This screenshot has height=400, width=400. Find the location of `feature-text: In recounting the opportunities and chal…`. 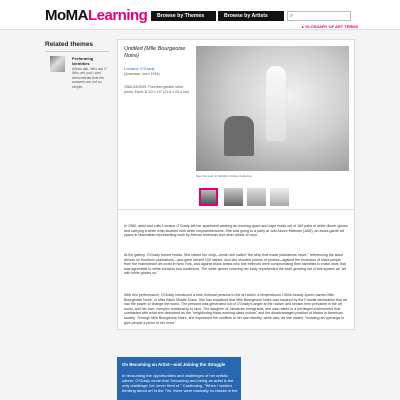

feature-text: In recounting the opportunities and chal… is located at coordinates (180, 383).